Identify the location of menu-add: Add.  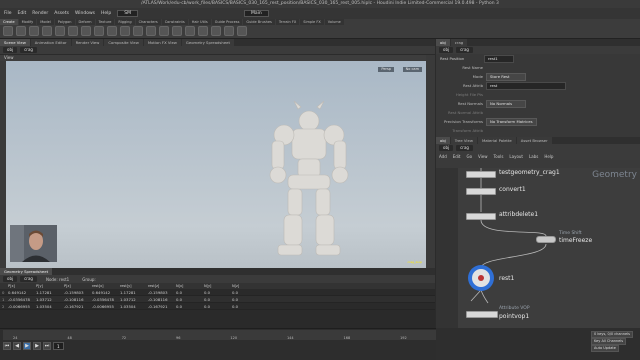
(443, 156).